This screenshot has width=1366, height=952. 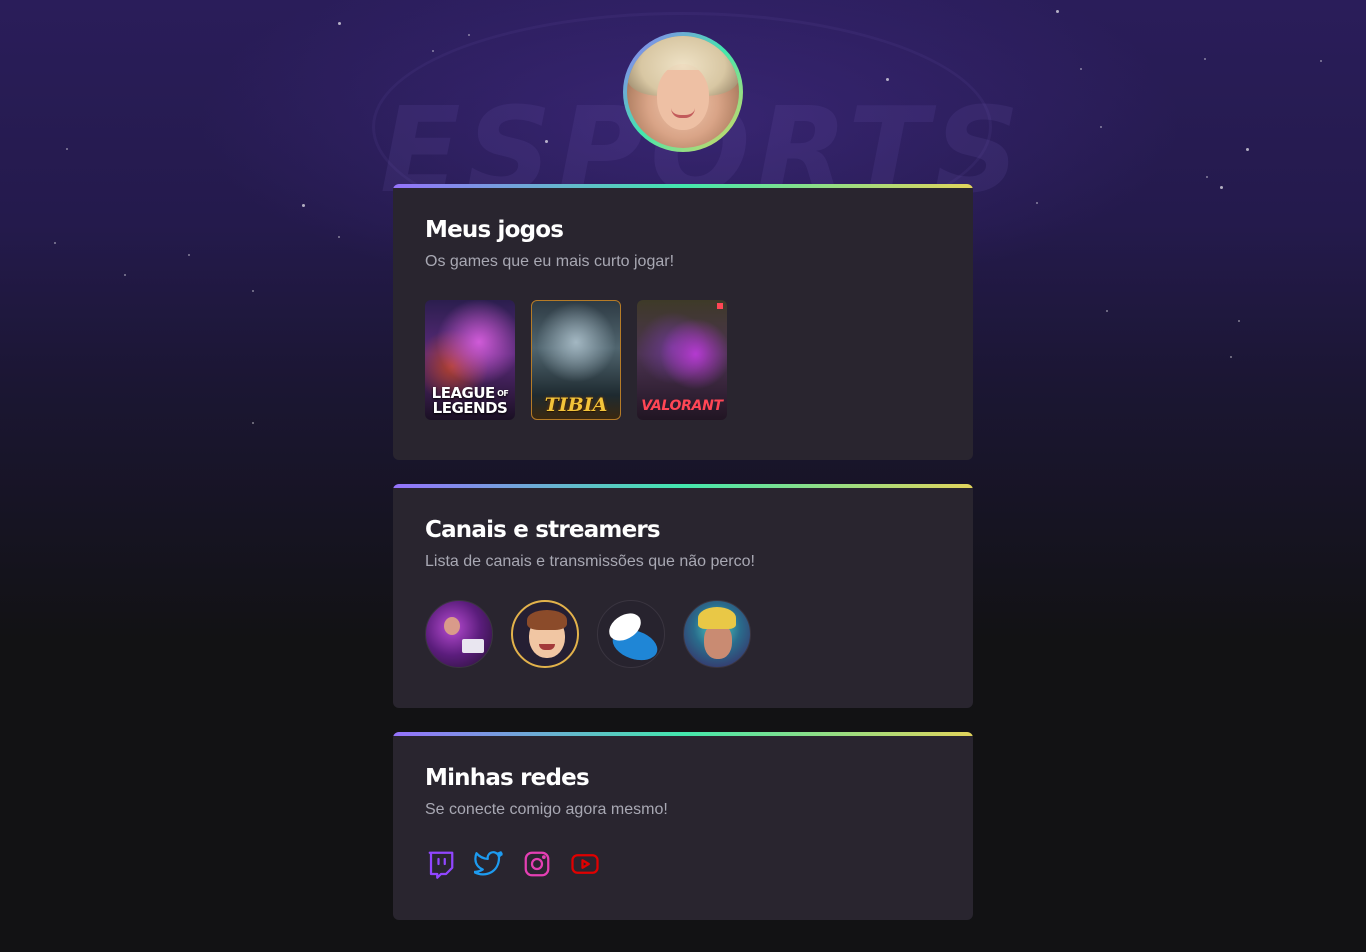 What do you see at coordinates (720, 306) in the screenshot?
I see `riot-badge-icon` at bounding box center [720, 306].